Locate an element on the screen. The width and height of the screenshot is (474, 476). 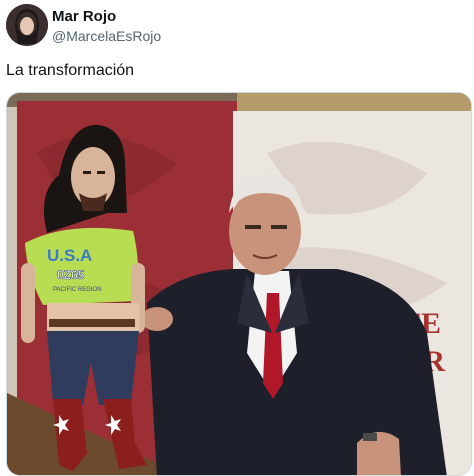
shirt-text-top: U.S.A is located at coordinates (69, 255).